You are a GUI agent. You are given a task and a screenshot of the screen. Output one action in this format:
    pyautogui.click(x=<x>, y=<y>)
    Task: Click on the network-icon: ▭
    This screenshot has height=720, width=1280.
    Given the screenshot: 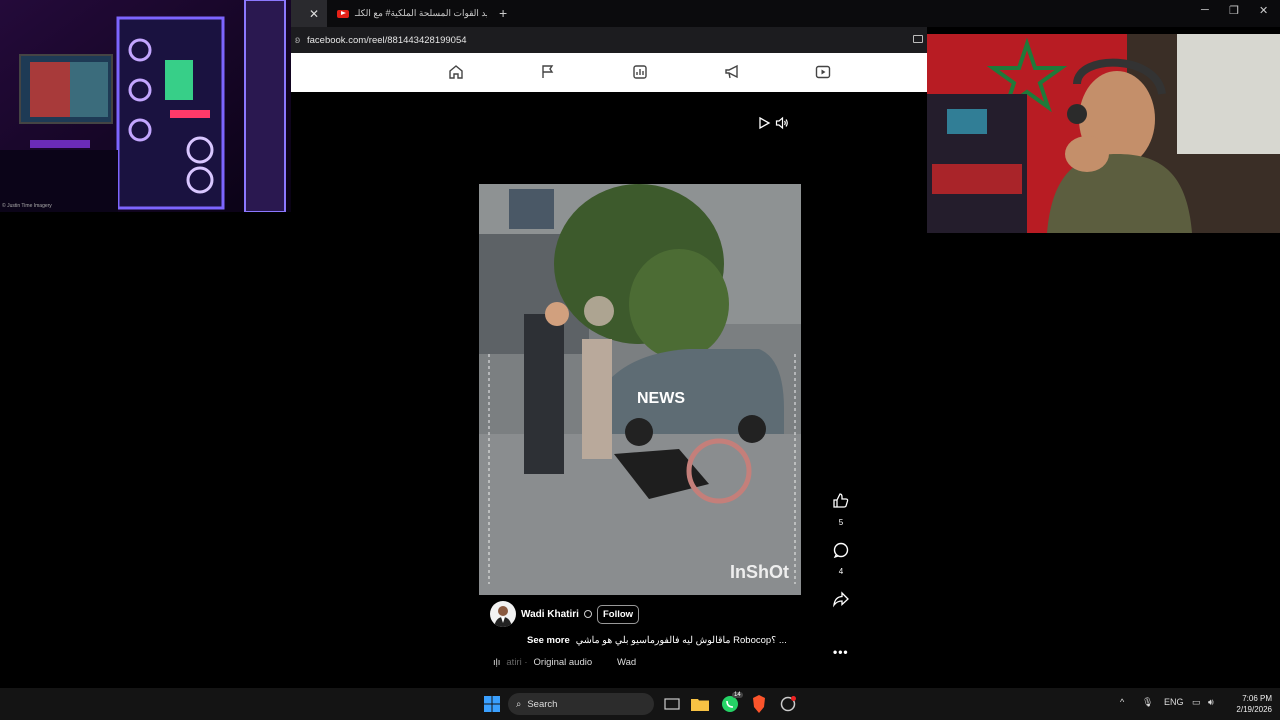 What is the action you would take?
    pyautogui.click(x=1196, y=702)
    